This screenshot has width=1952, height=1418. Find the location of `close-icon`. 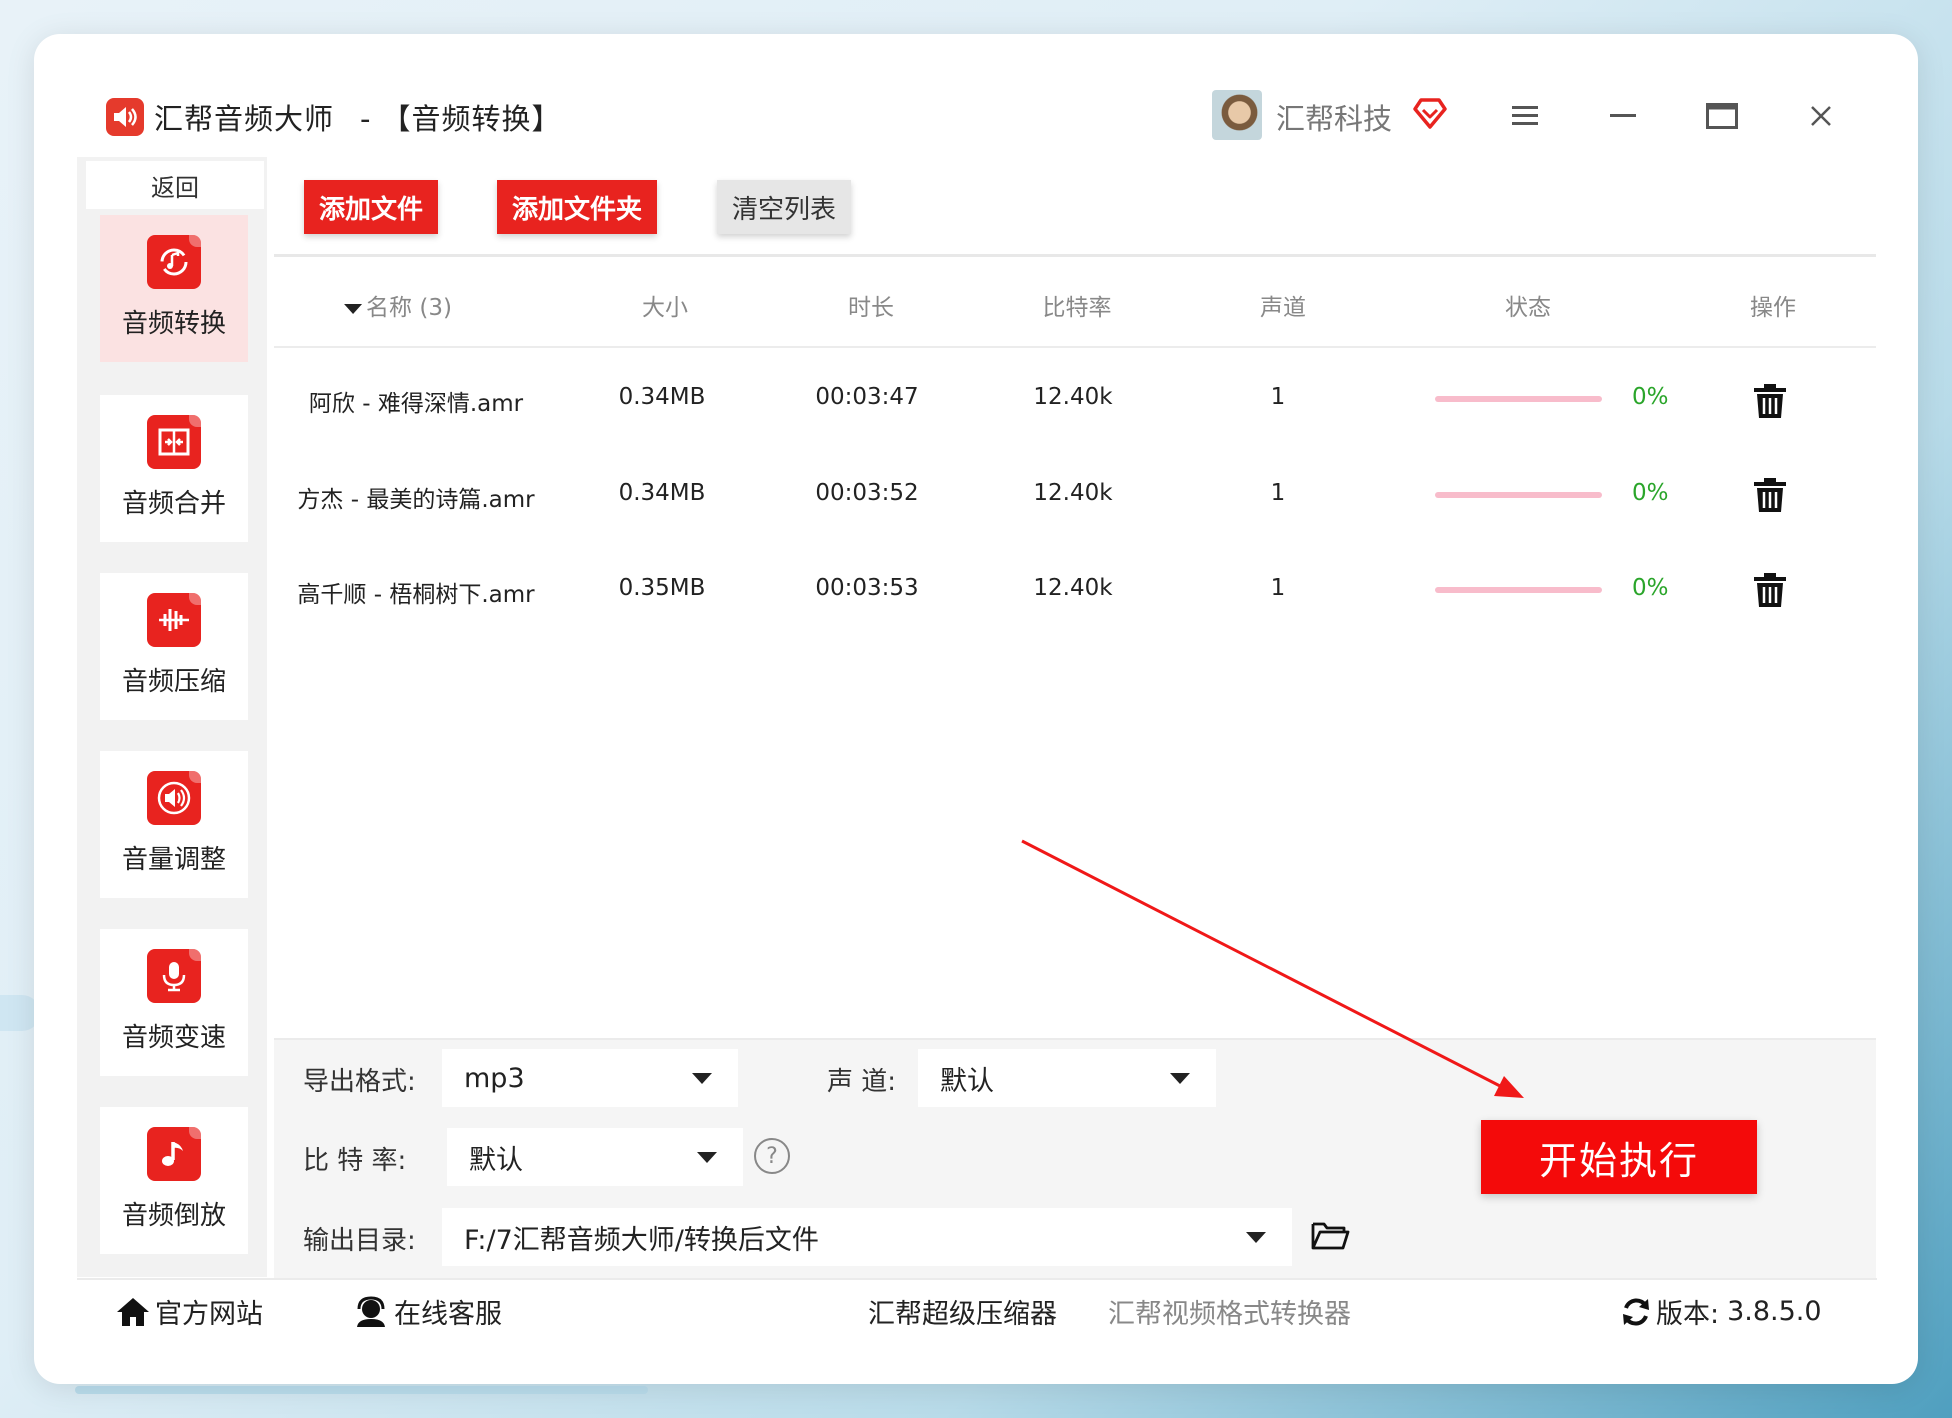

close-icon is located at coordinates (1821, 116).